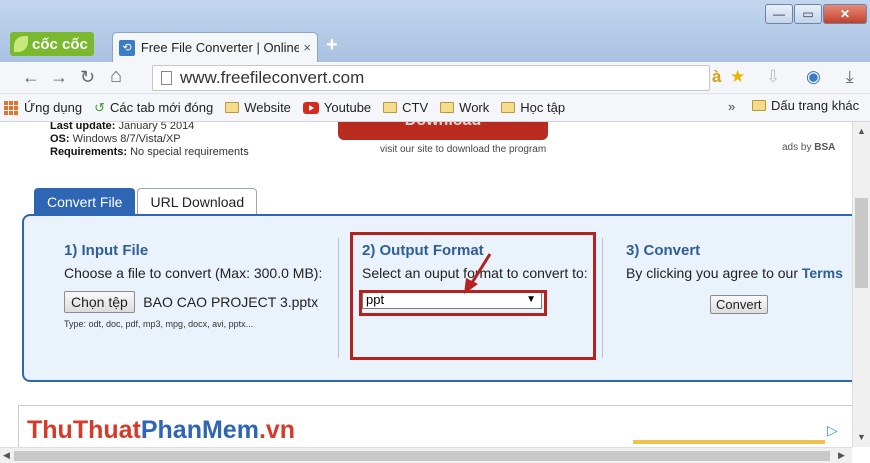  What do you see at coordinates (156, 127) in the screenshot?
I see `last-update-value: January 5 2014` at bounding box center [156, 127].